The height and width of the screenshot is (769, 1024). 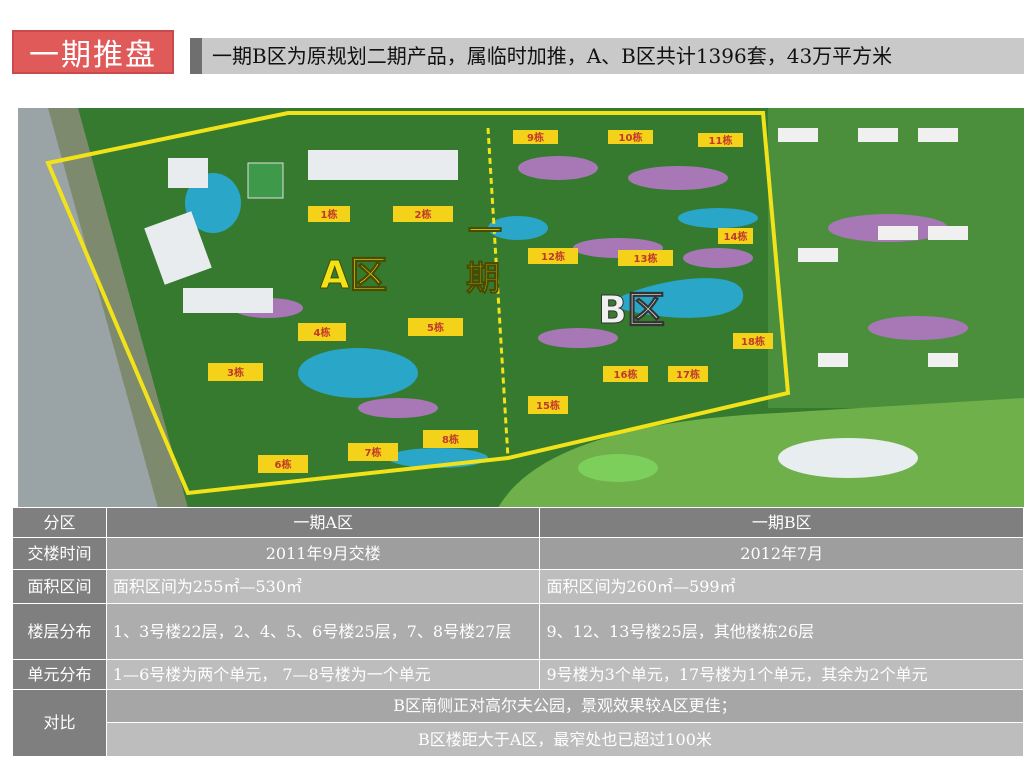 I want to click on row-label: 单元分布, so click(x=59, y=674).